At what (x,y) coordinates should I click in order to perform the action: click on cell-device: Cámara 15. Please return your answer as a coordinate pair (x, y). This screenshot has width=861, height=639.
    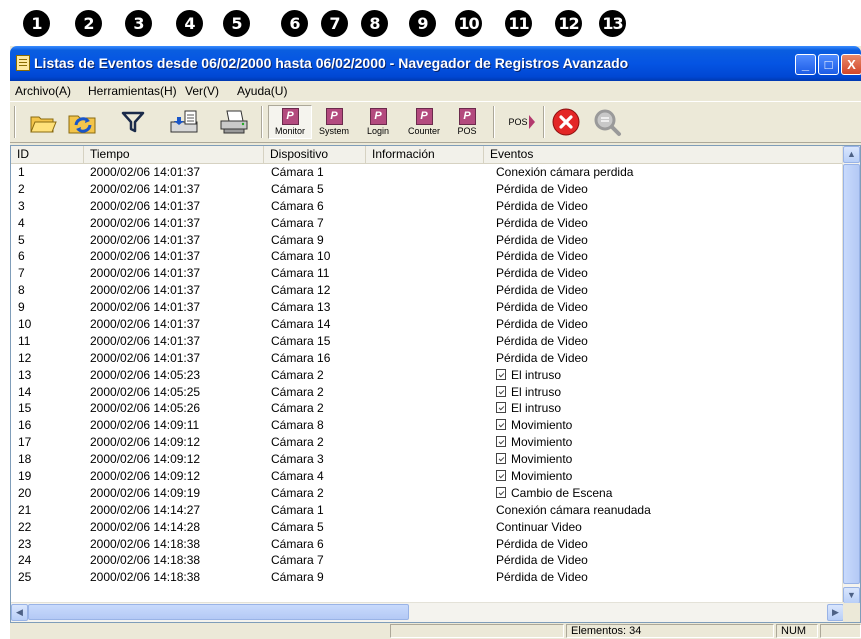
    Looking at the image, I should click on (301, 340).